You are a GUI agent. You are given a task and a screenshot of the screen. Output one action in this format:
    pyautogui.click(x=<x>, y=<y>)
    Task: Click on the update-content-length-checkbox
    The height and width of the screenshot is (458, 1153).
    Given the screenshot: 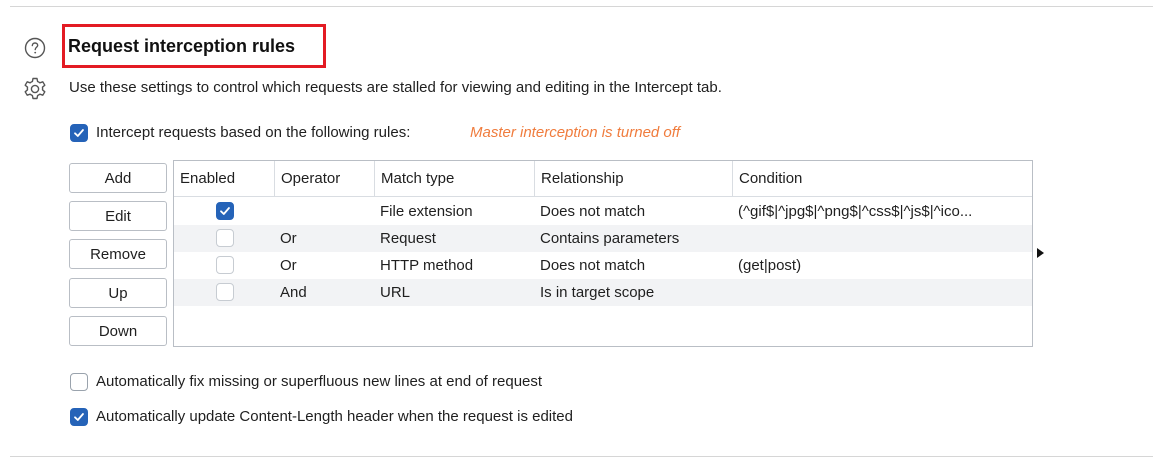 What is the action you would take?
    pyautogui.click(x=79, y=417)
    